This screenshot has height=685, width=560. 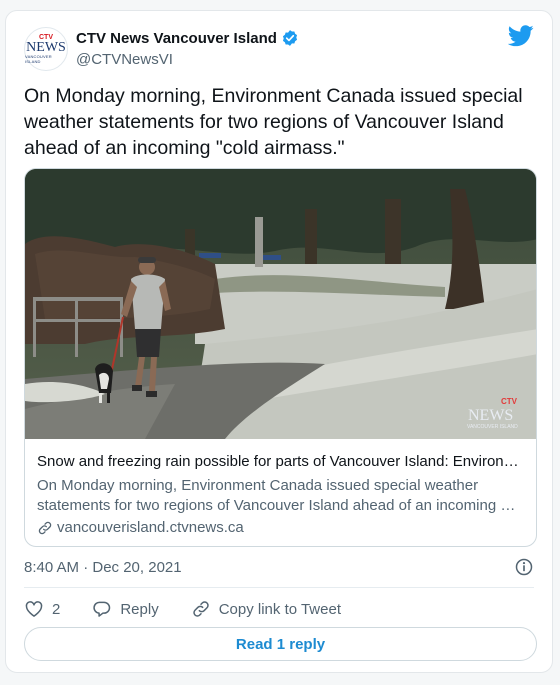 What do you see at coordinates (187, 48) in the screenshot?
I see `author-block: CTV News Vancouver Island @CTVNewsVI` at bounding box center [187, 48].